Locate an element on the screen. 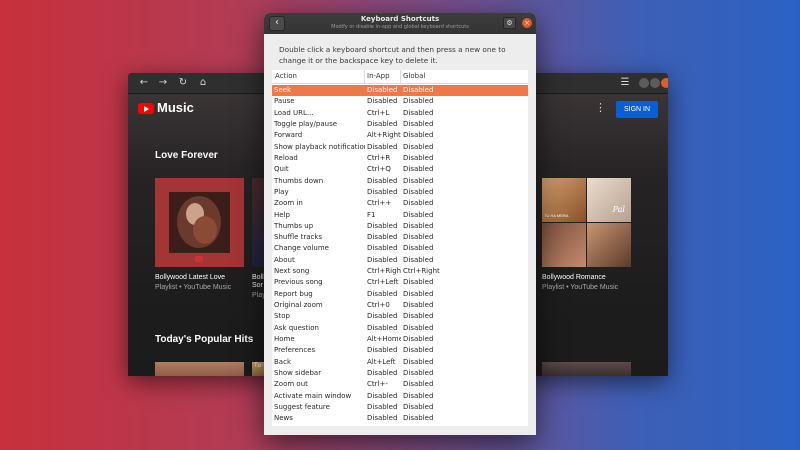 The height and width of the screenshot is (450, 800). table-row: Forward Alt+Right Disabled is located at coordinates (400, 135).